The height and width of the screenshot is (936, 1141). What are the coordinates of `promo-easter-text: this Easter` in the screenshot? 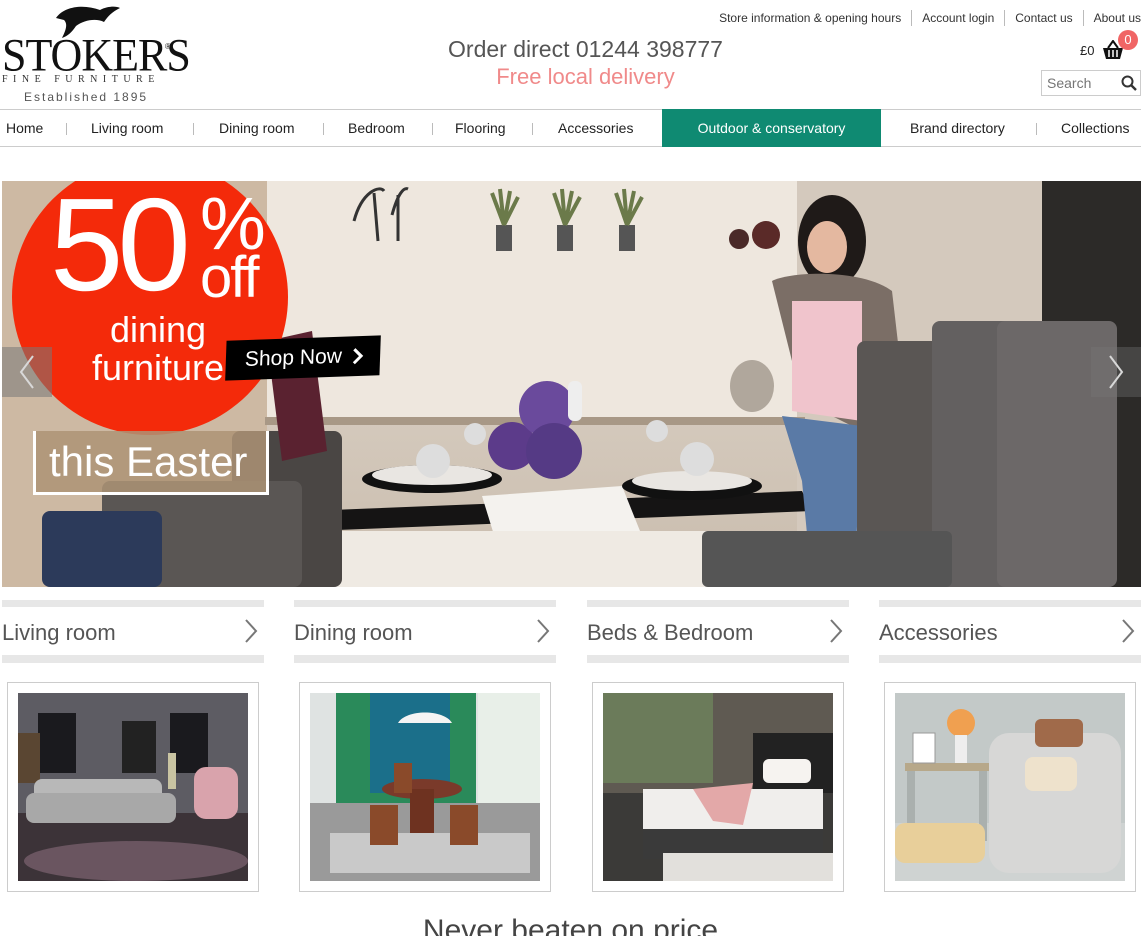 It's located at (148, 461).